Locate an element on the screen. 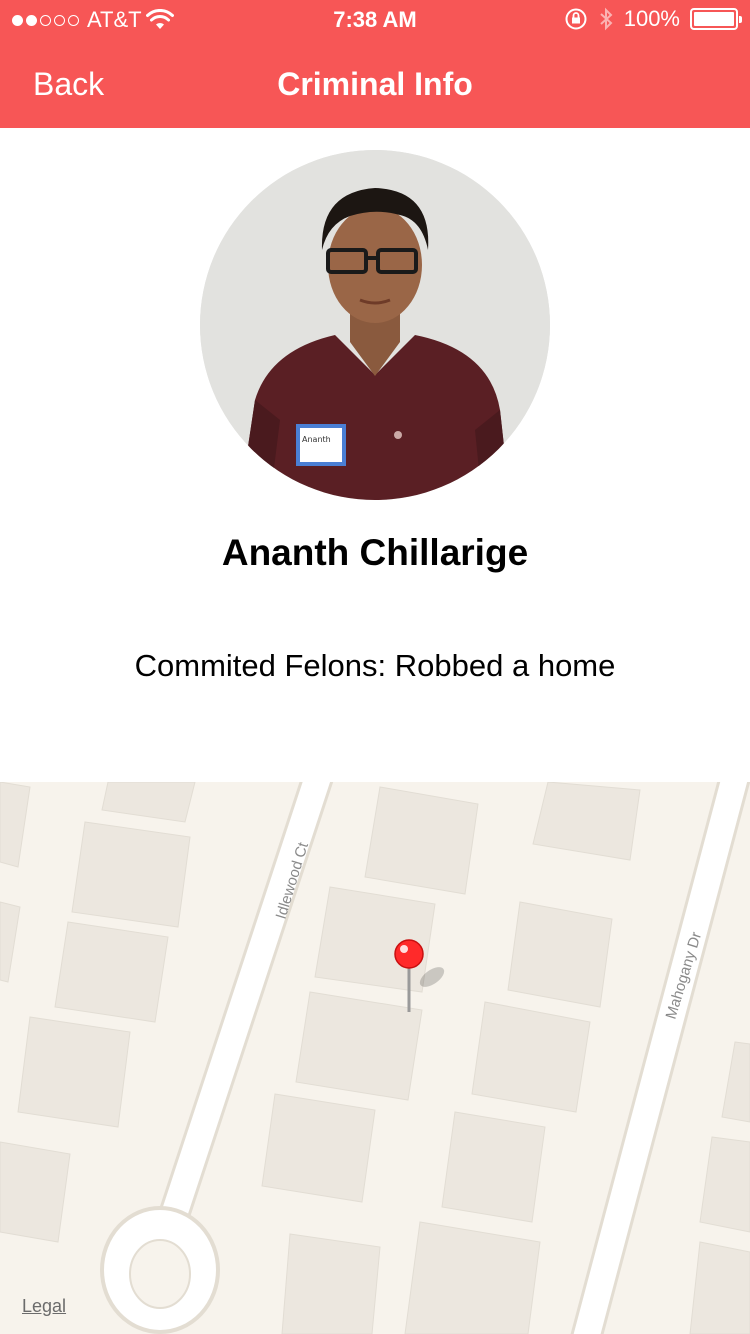  battery-percentage: 100% is located at coordinates (651, 18).